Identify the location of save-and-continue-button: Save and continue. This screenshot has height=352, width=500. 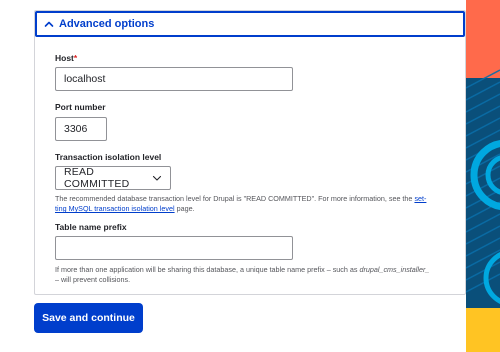
(88, 318).